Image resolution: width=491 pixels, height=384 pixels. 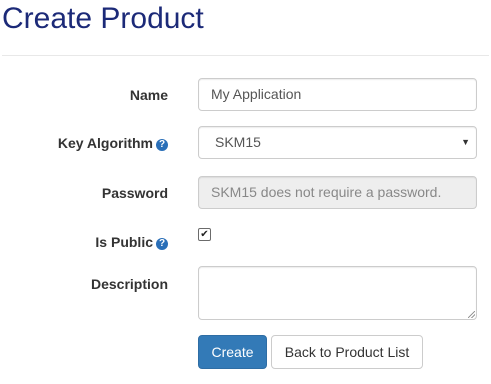 What do you see at coordinates (337, 293) in the screenshot?
I see `description-textarea` at bounding box center [337, 293].